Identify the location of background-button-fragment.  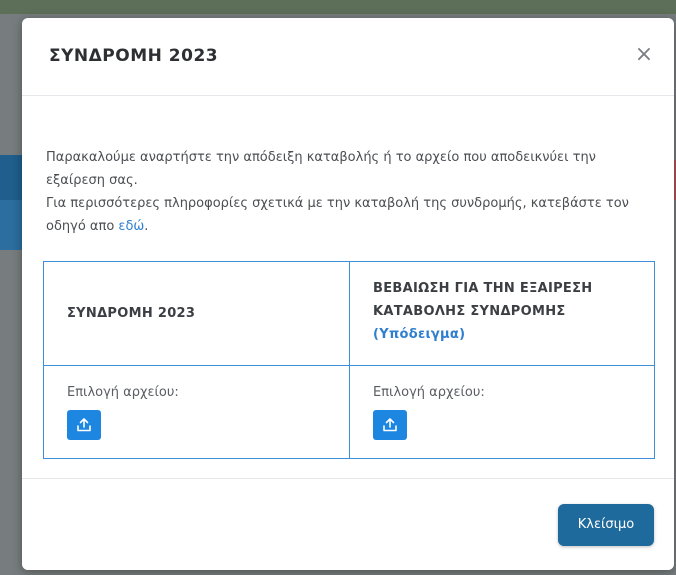
(11, 225).